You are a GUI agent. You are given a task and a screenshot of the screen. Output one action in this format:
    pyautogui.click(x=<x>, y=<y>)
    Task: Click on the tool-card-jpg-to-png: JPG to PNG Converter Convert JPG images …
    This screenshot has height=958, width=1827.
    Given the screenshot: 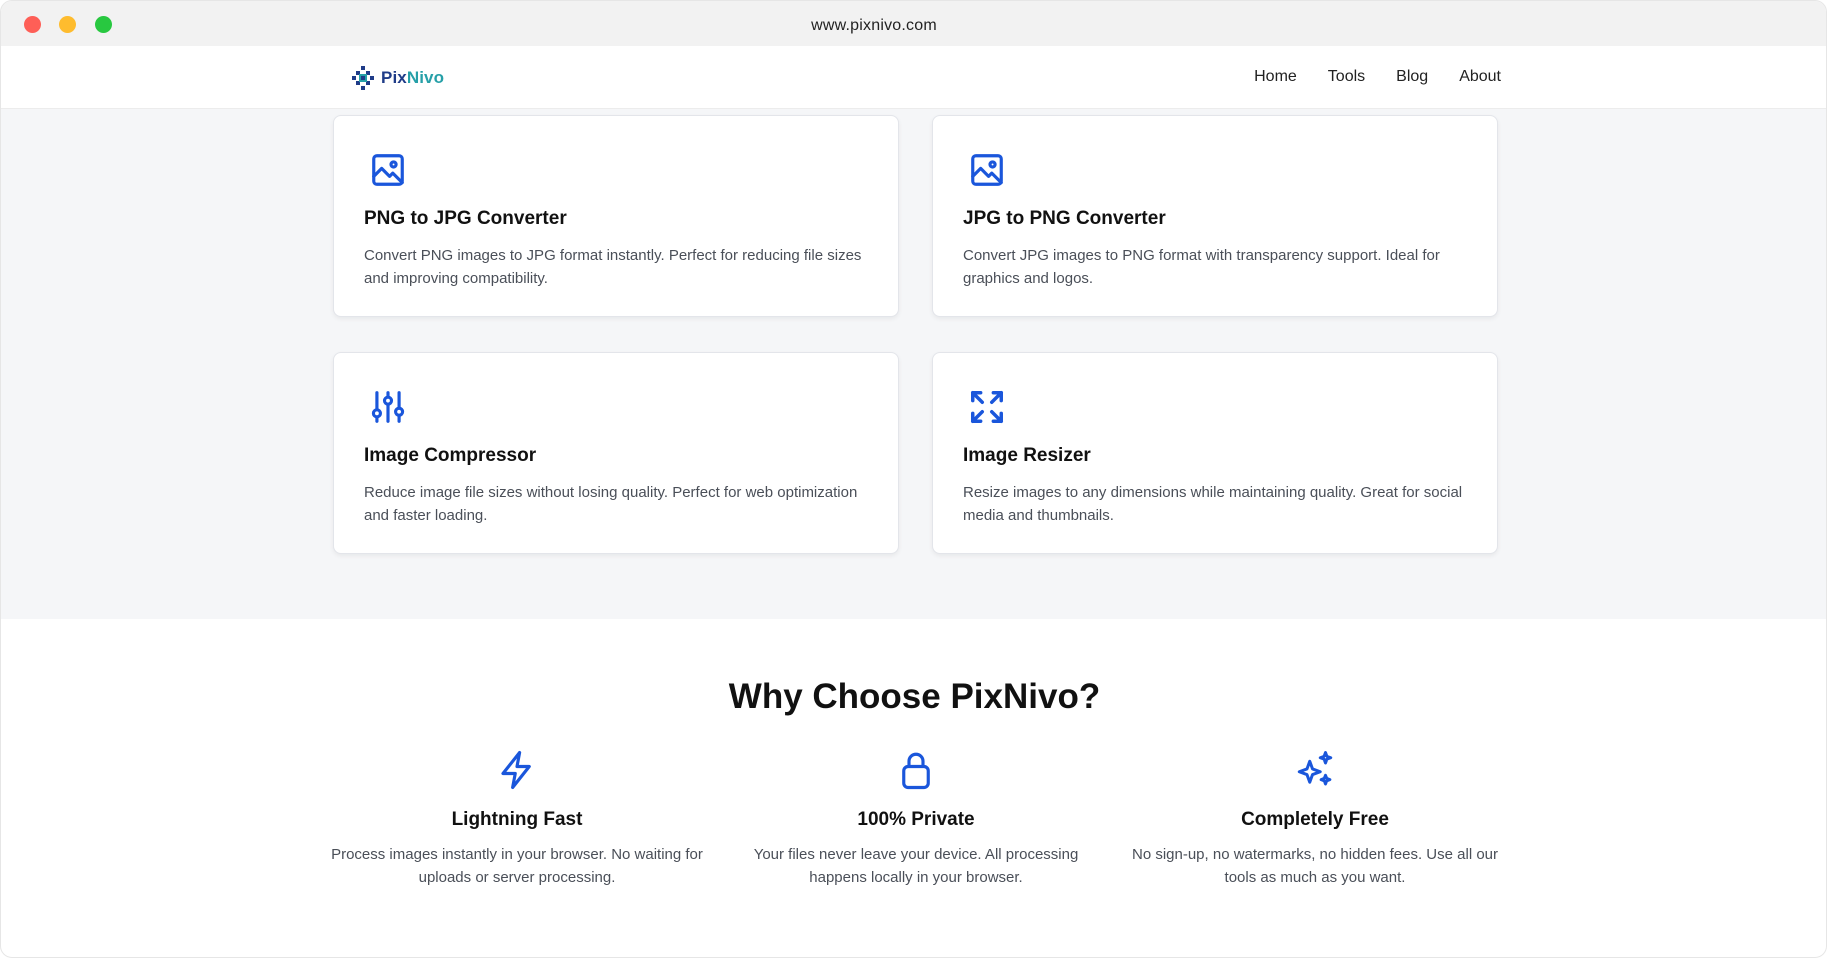 What is the action you would take?
    pyautogui.click(x=1215, y=216)
    